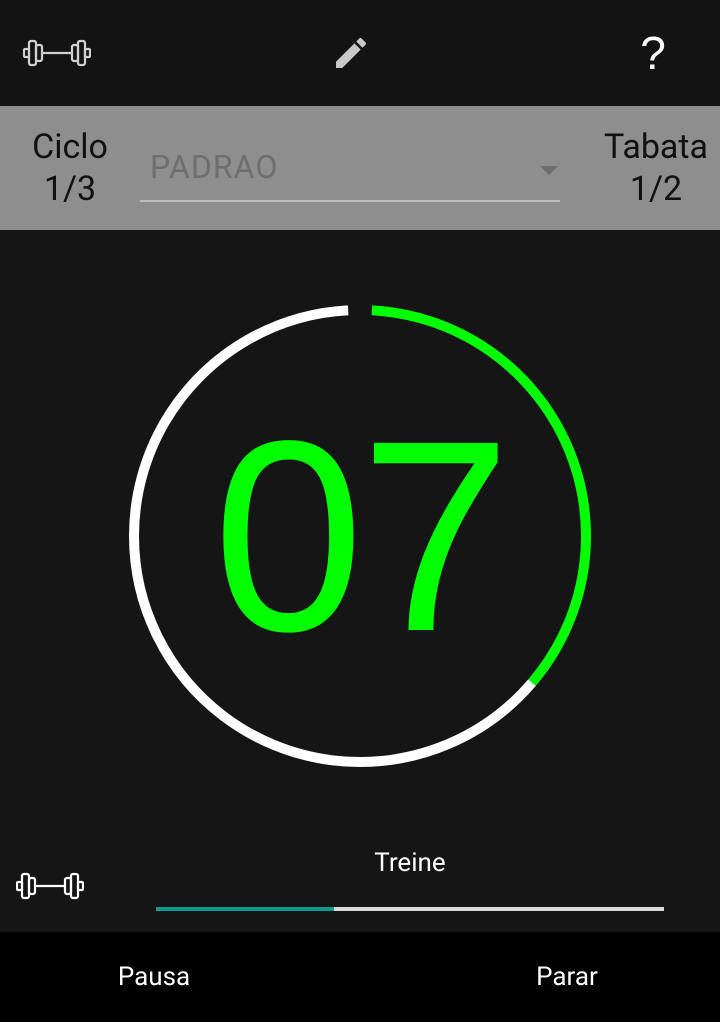  I want to click on tabata-value: 1/2, so click(656, 189).